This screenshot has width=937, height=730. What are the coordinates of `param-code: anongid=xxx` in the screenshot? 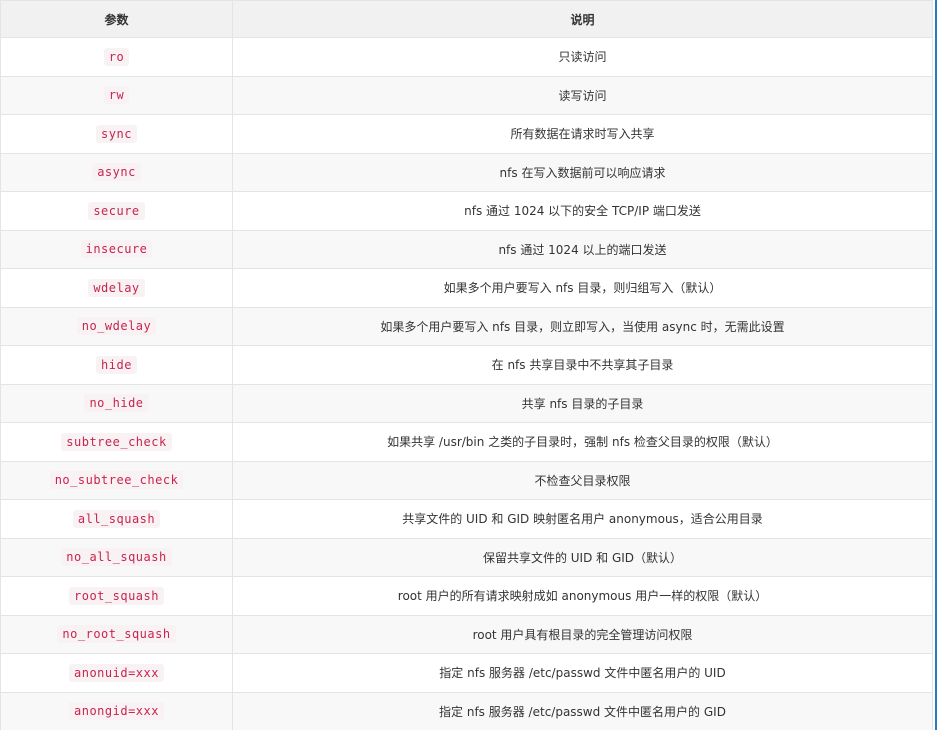 It's located at (116, 711).